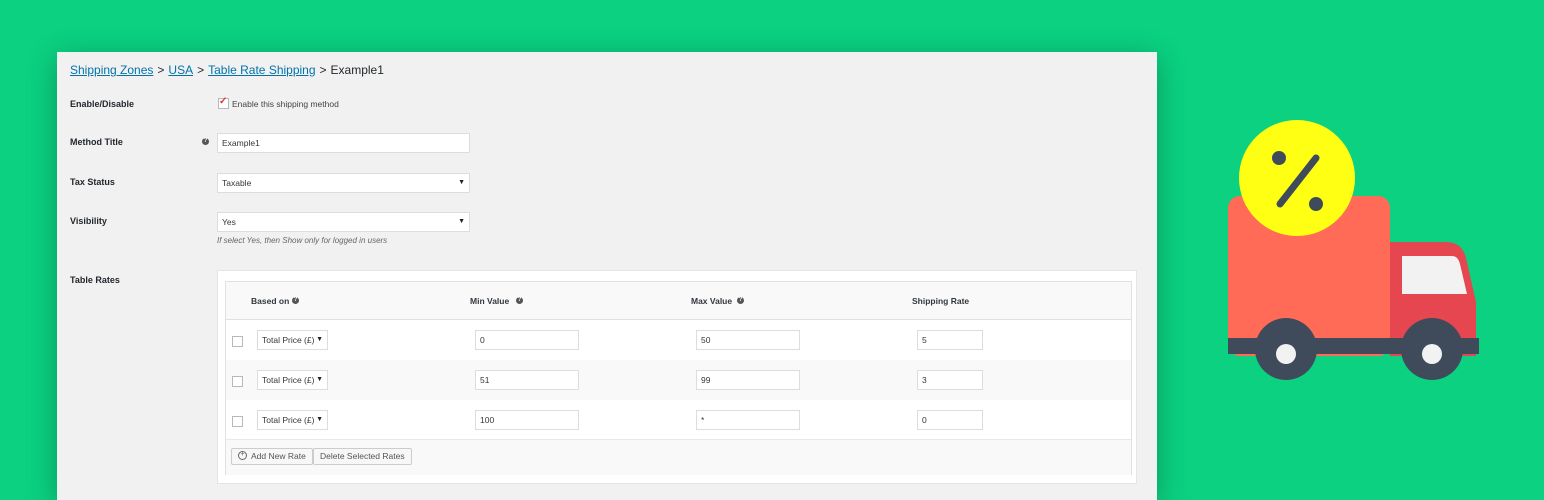  Describe the element at coordinates (237, 183) in the screenshot. I see `tax-status-value: Taxable` at that location.